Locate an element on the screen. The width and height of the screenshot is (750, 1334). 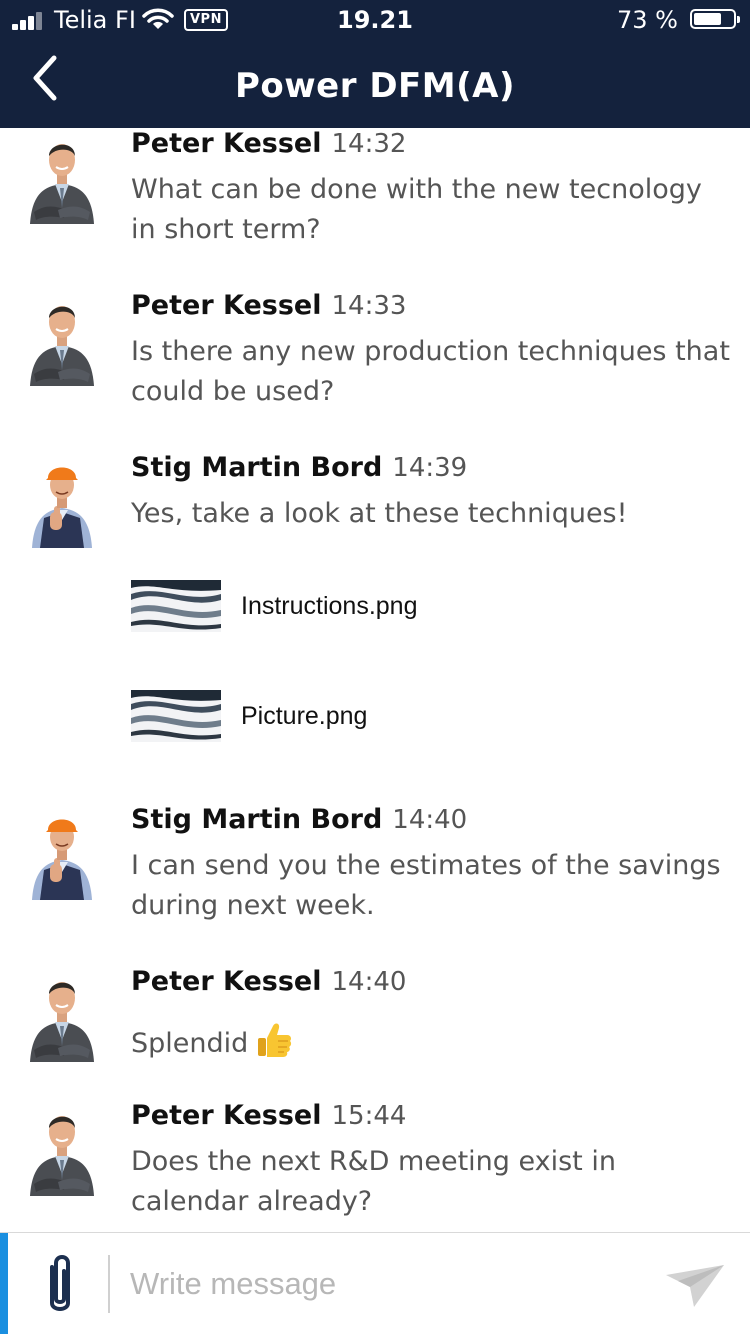
composer-divider is located at coordinates (109, 1284).